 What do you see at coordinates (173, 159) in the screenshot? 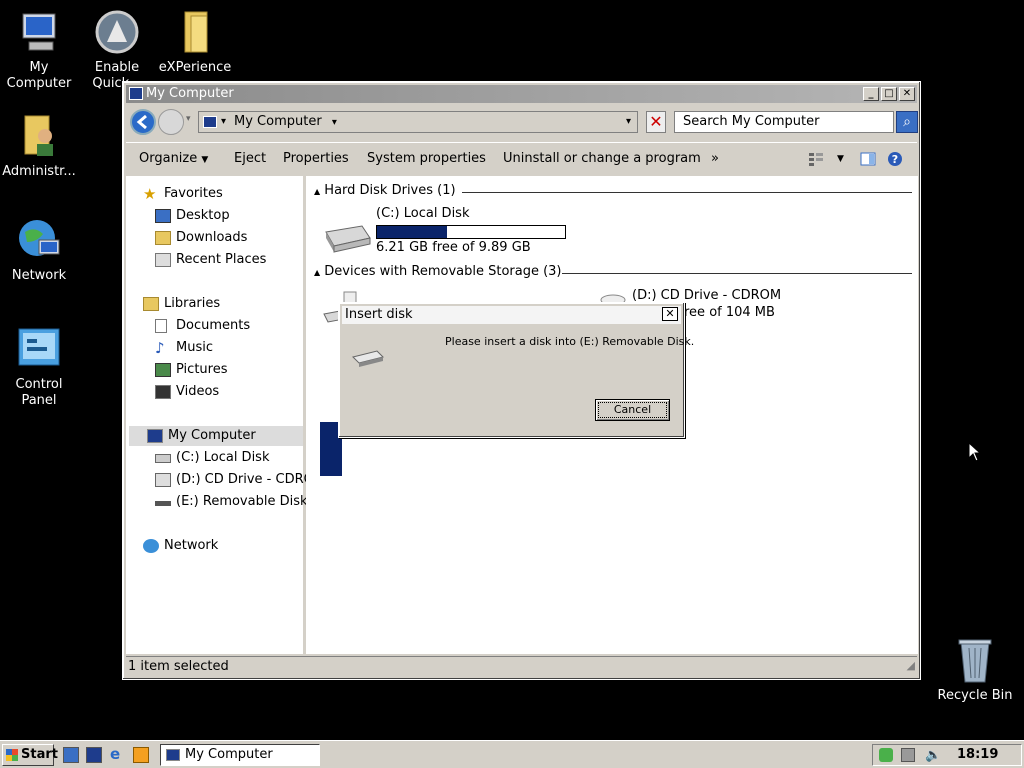
I see `organize-button: Organize ▼` at bounding box center [173, 159].